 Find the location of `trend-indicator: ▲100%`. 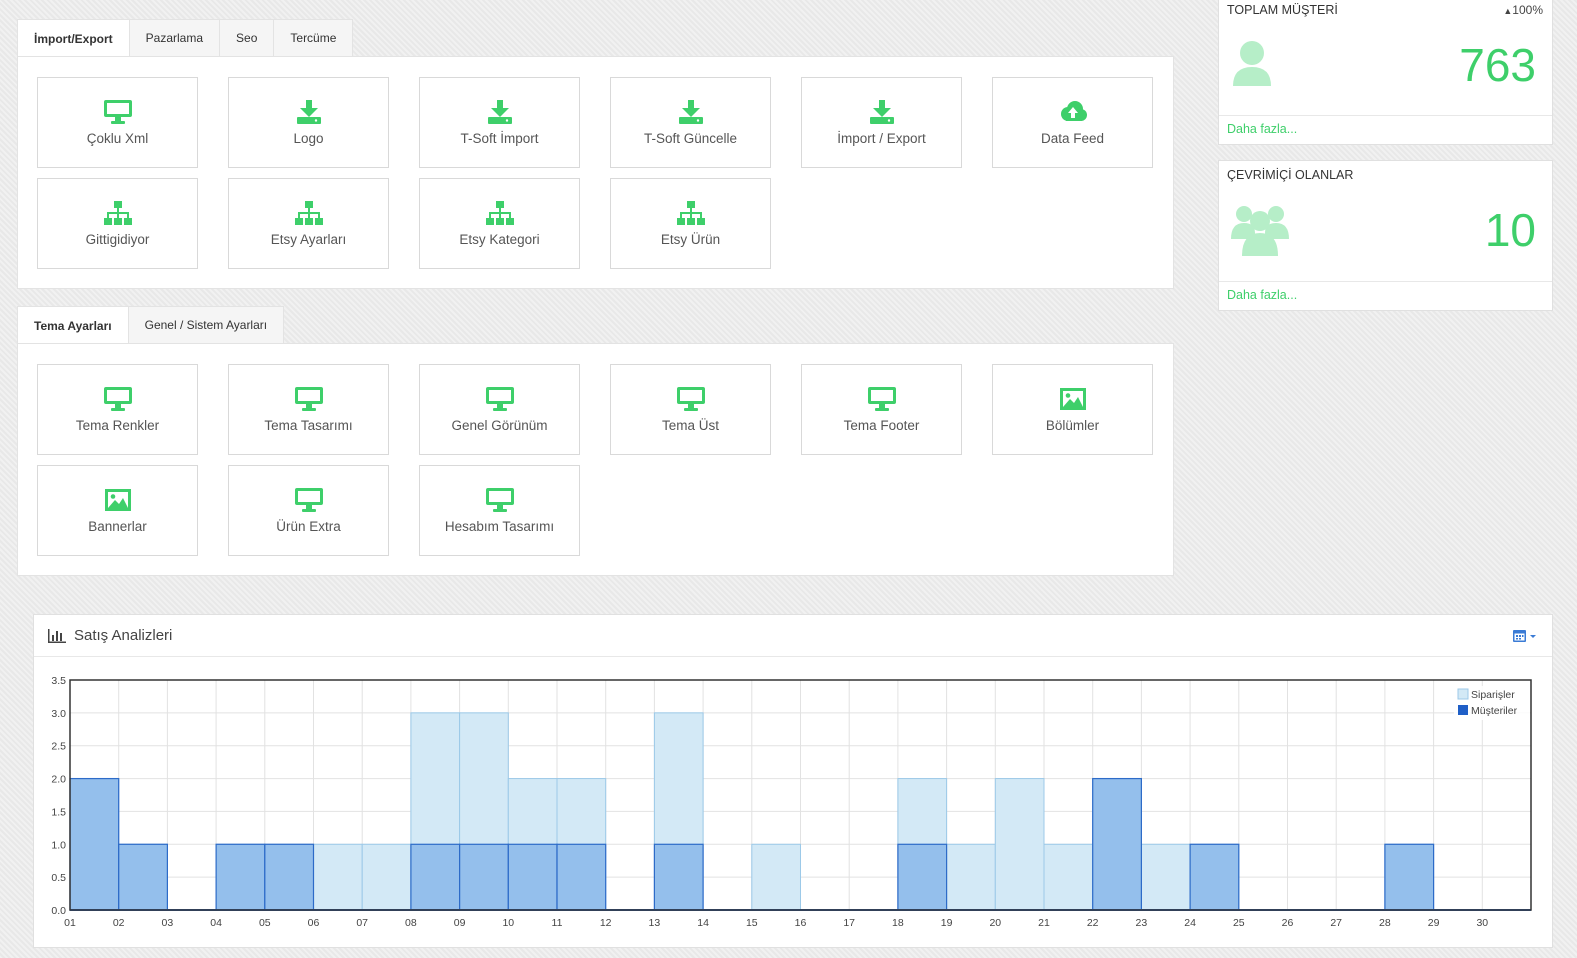

trend-indicator: ▲100% is located at coordinates (1523, 10).